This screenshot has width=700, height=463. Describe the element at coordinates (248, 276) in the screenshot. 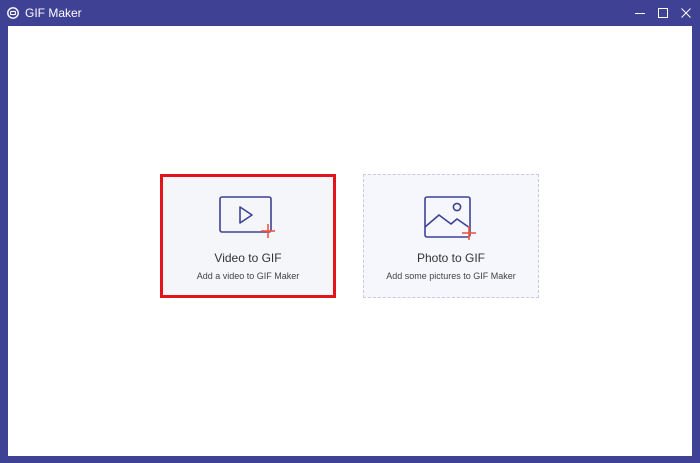

I see `card-description: Add a video to GIF Maker` at that location.